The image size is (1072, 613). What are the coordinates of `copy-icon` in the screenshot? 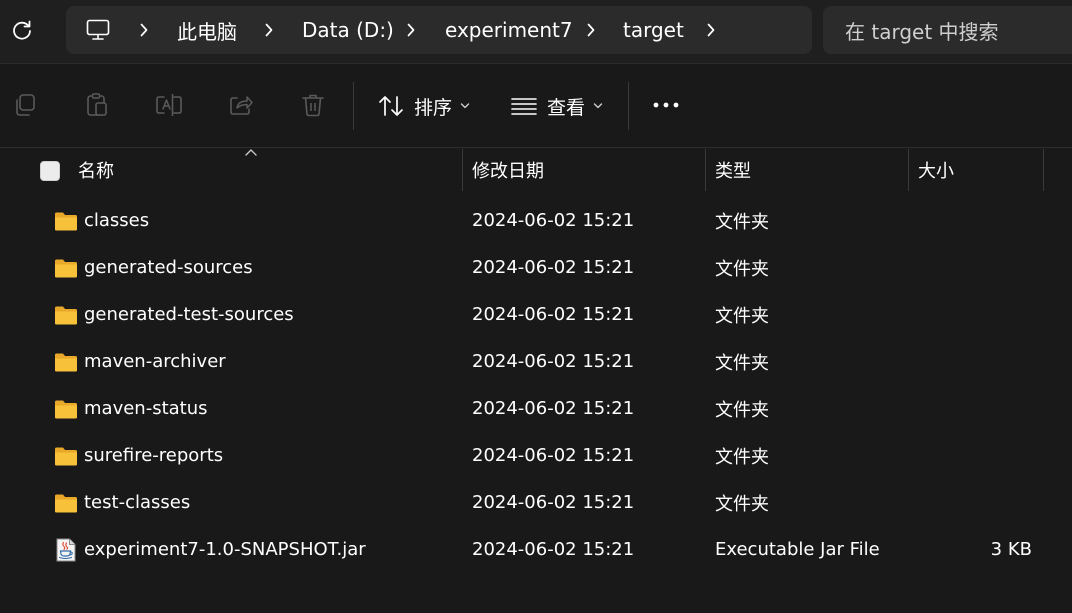 It's located at (25, 105).